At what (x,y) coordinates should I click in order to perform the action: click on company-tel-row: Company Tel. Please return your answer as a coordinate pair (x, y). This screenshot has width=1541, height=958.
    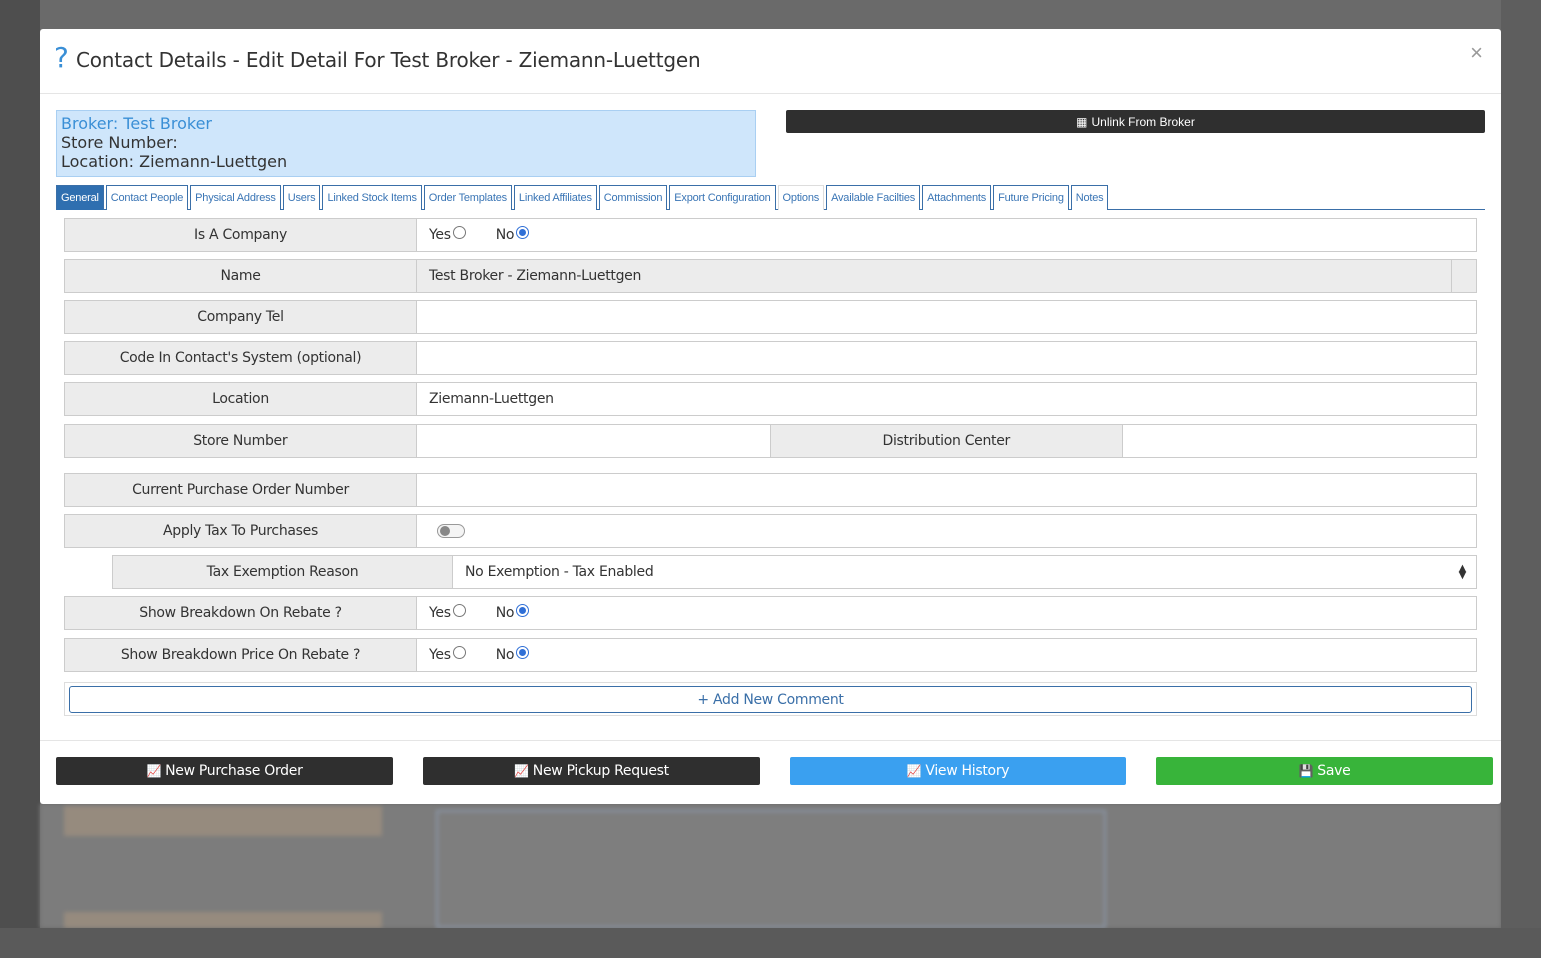
    Looking at the image, I should click on (770, 317).